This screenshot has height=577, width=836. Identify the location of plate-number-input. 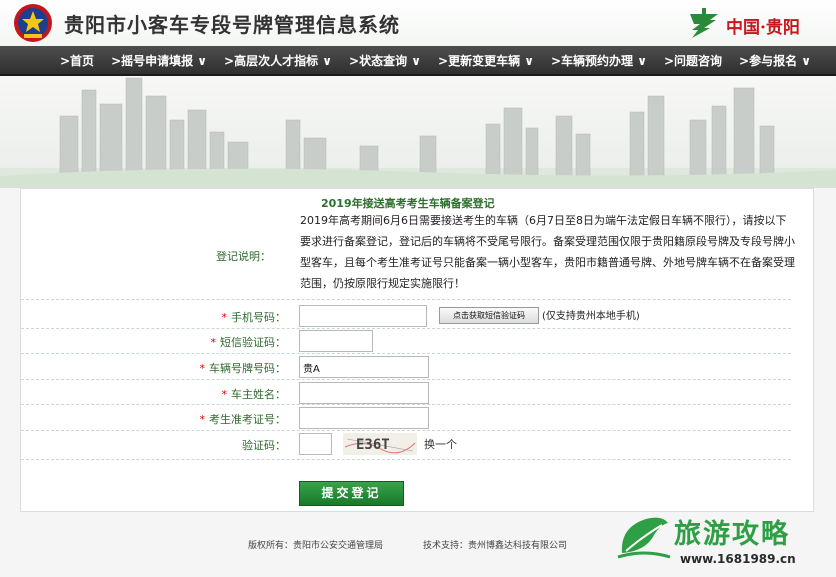
(364, 367).